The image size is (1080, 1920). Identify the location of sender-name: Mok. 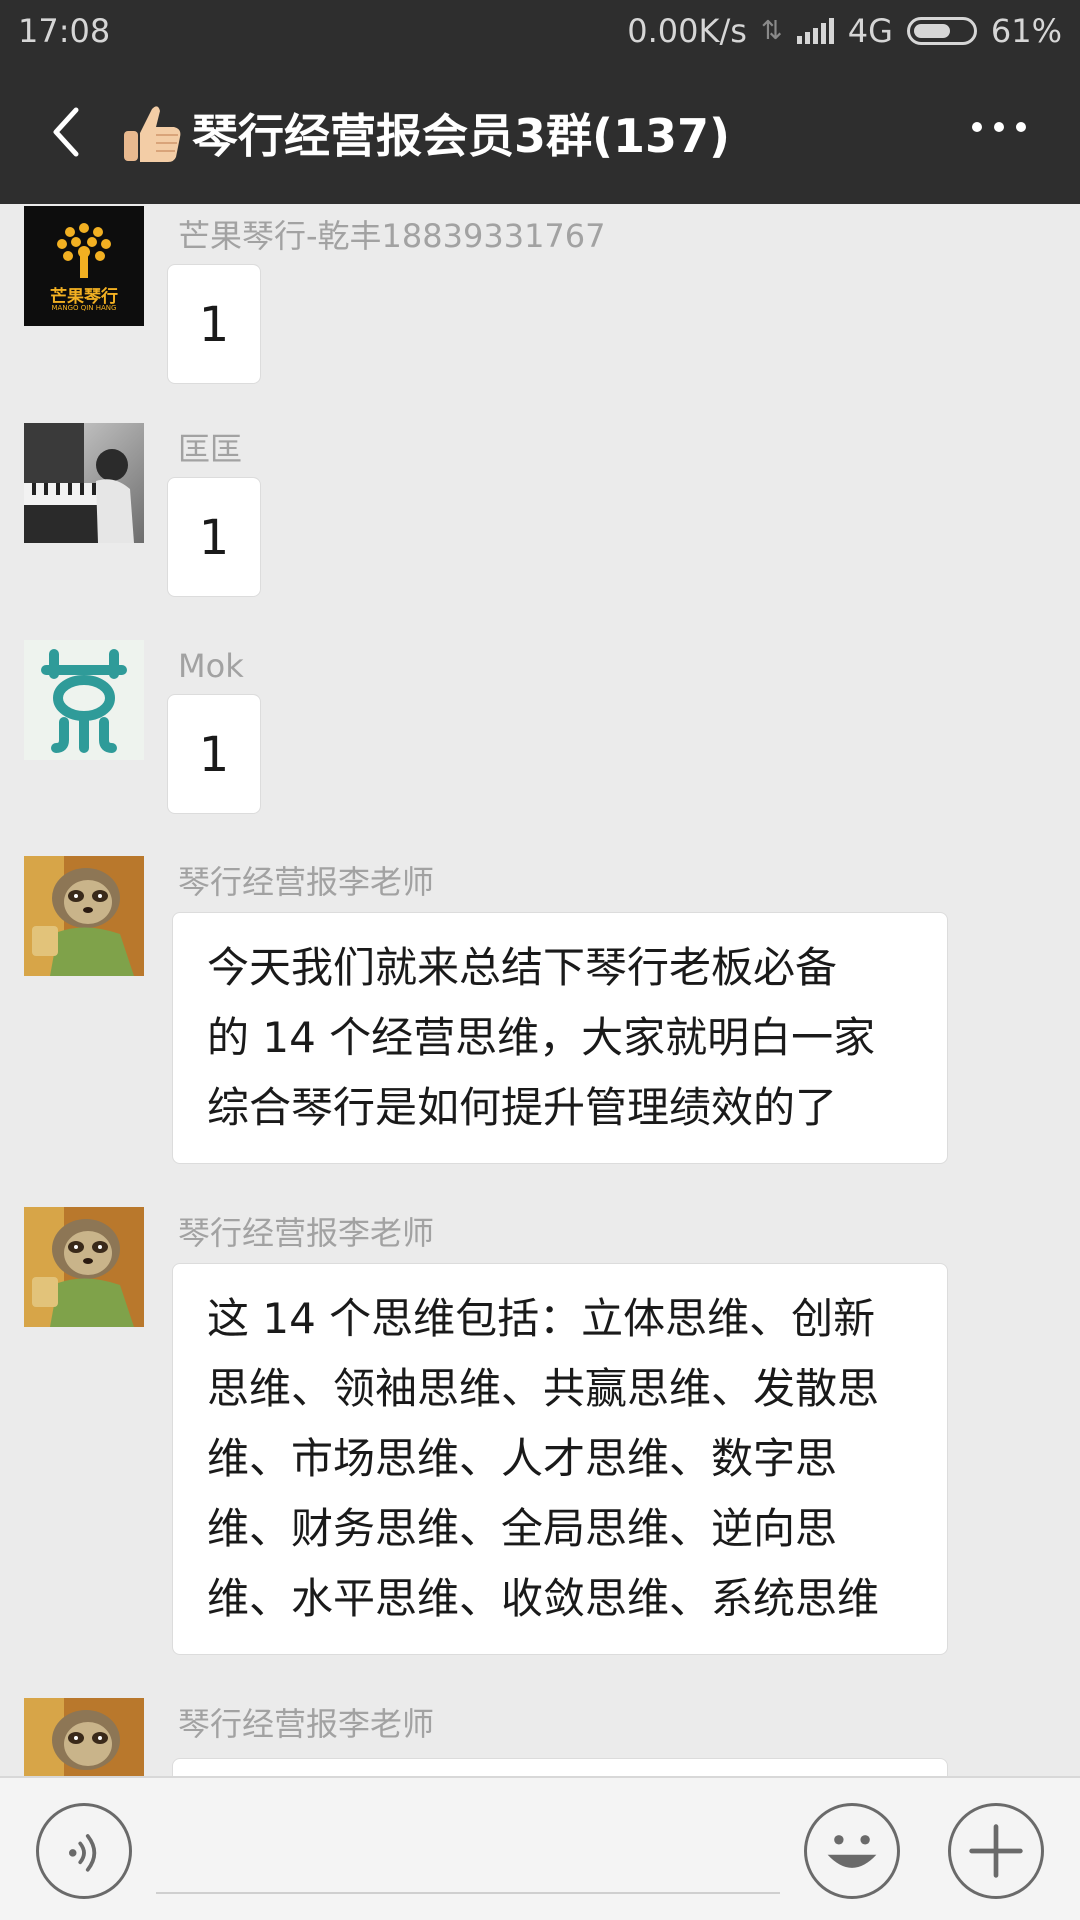
(211, 666).